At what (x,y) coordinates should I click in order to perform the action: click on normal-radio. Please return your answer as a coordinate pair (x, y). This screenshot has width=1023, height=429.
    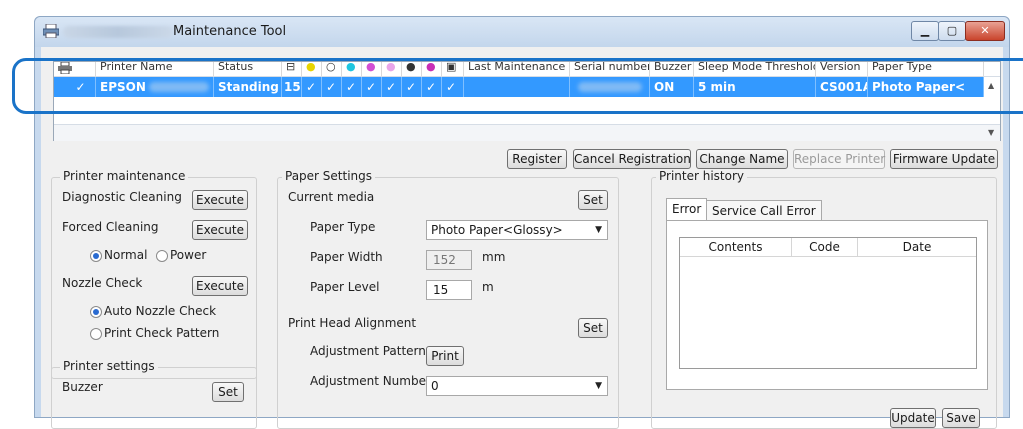
    Looking at the image, I should click on (96, 256).